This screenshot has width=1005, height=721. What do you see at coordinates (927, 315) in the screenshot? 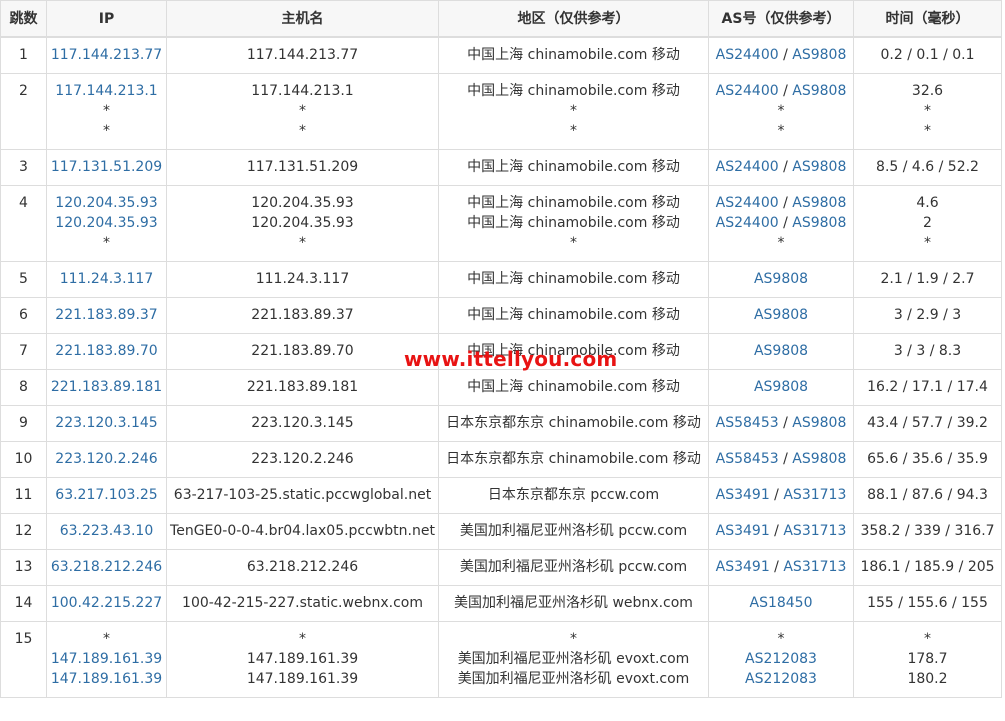
I see `time-cell: 3 / 2.9 / 3` at bounding box center [927, 315].